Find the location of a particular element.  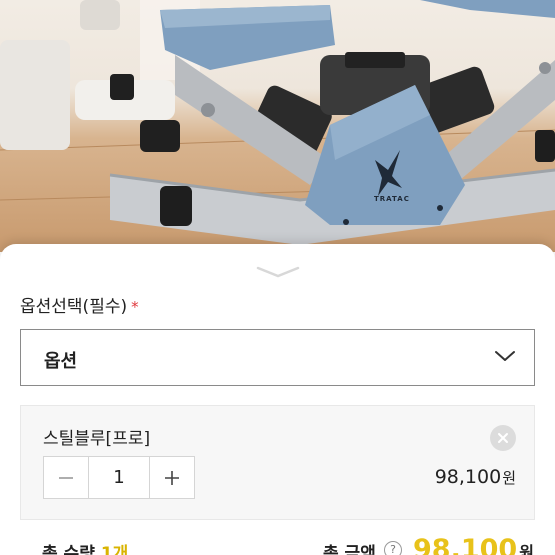

total-amount-value: 98,100 is located at coordinates (465, 544).